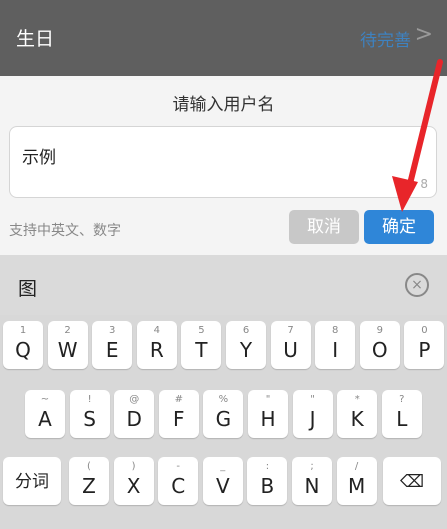  What do you see at coordinates (134, 419) in the screenshot?
I see `key-letter: D` at bounding box center [134, 419].